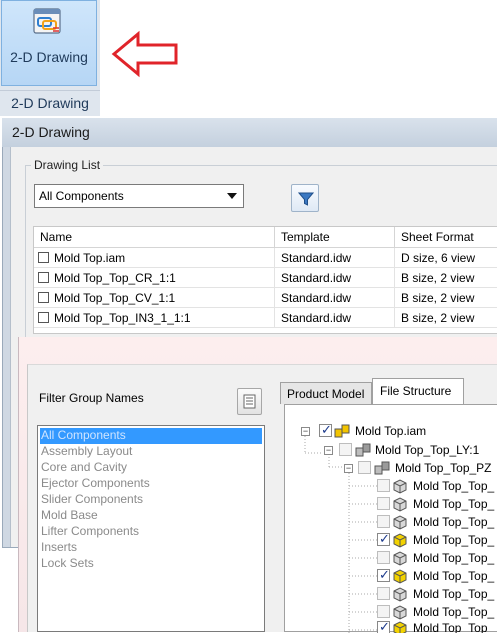 This screenshot has height=633, width=497. Describe the element at coordinates (249, 132) in the screenshot. I see `dialog-title: 2-D Drawing` at that location.